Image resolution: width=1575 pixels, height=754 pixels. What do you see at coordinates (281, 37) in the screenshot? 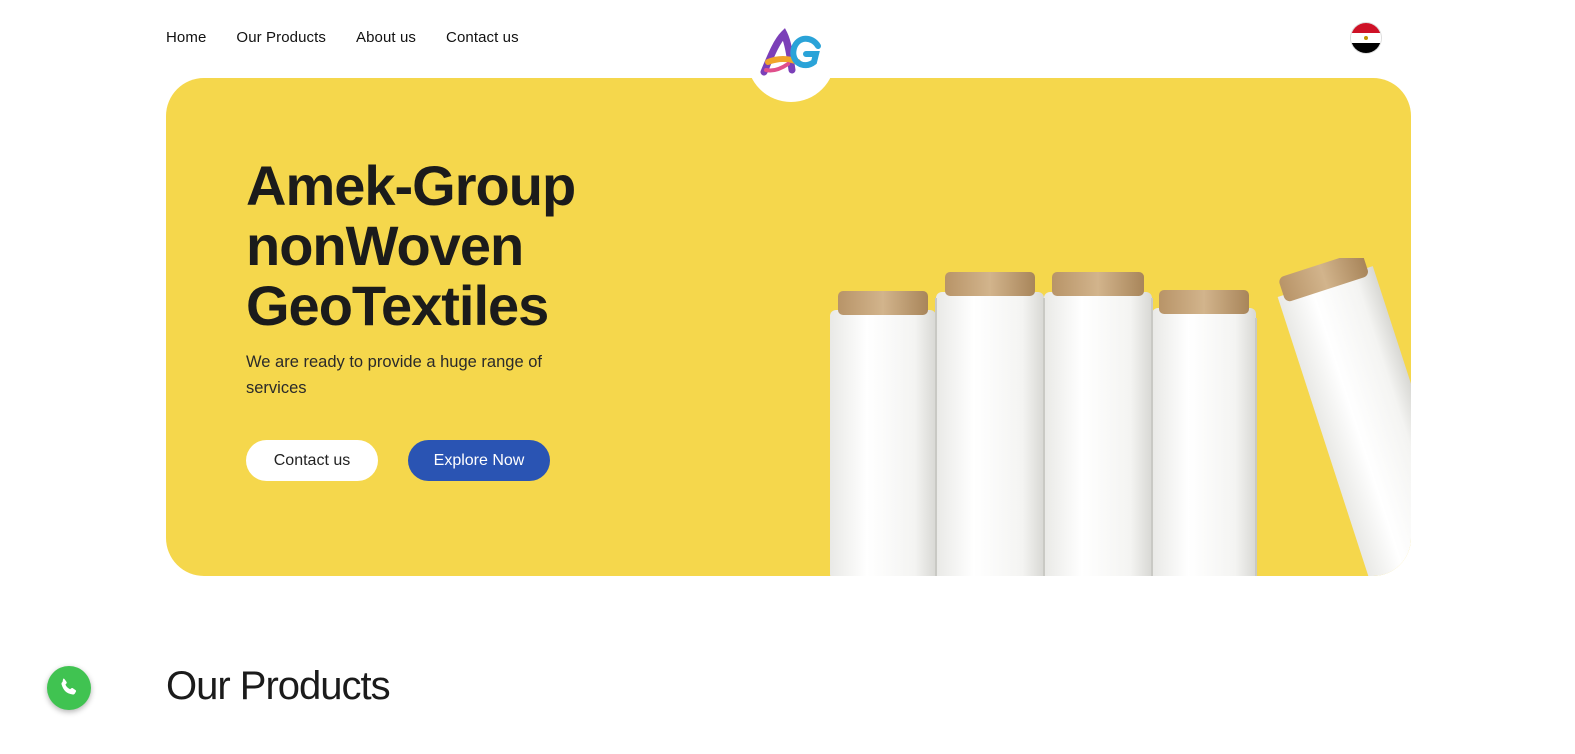
I see `nav-products-link: Our Products` at bounding box center [281, 37].